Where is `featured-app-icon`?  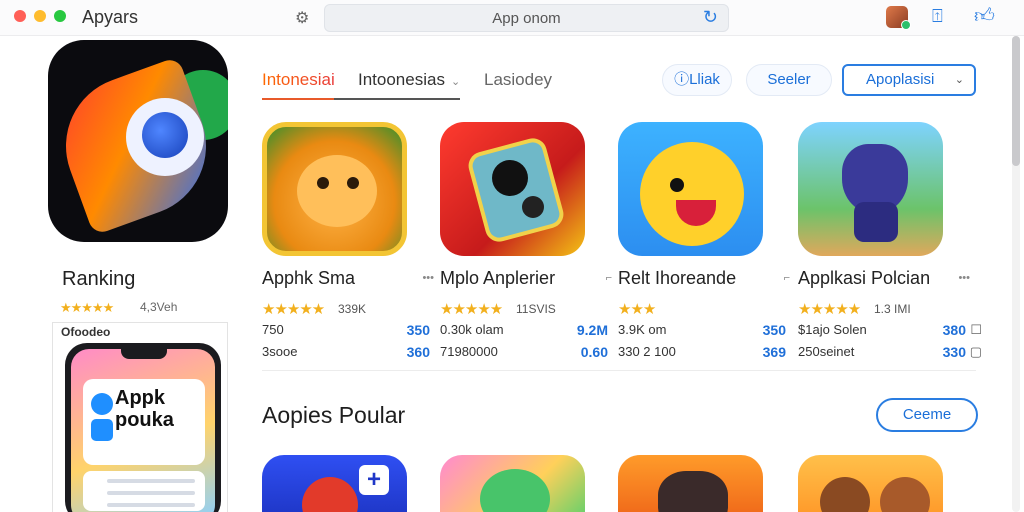
featured-app-icon is located at coordinates (138, 141).